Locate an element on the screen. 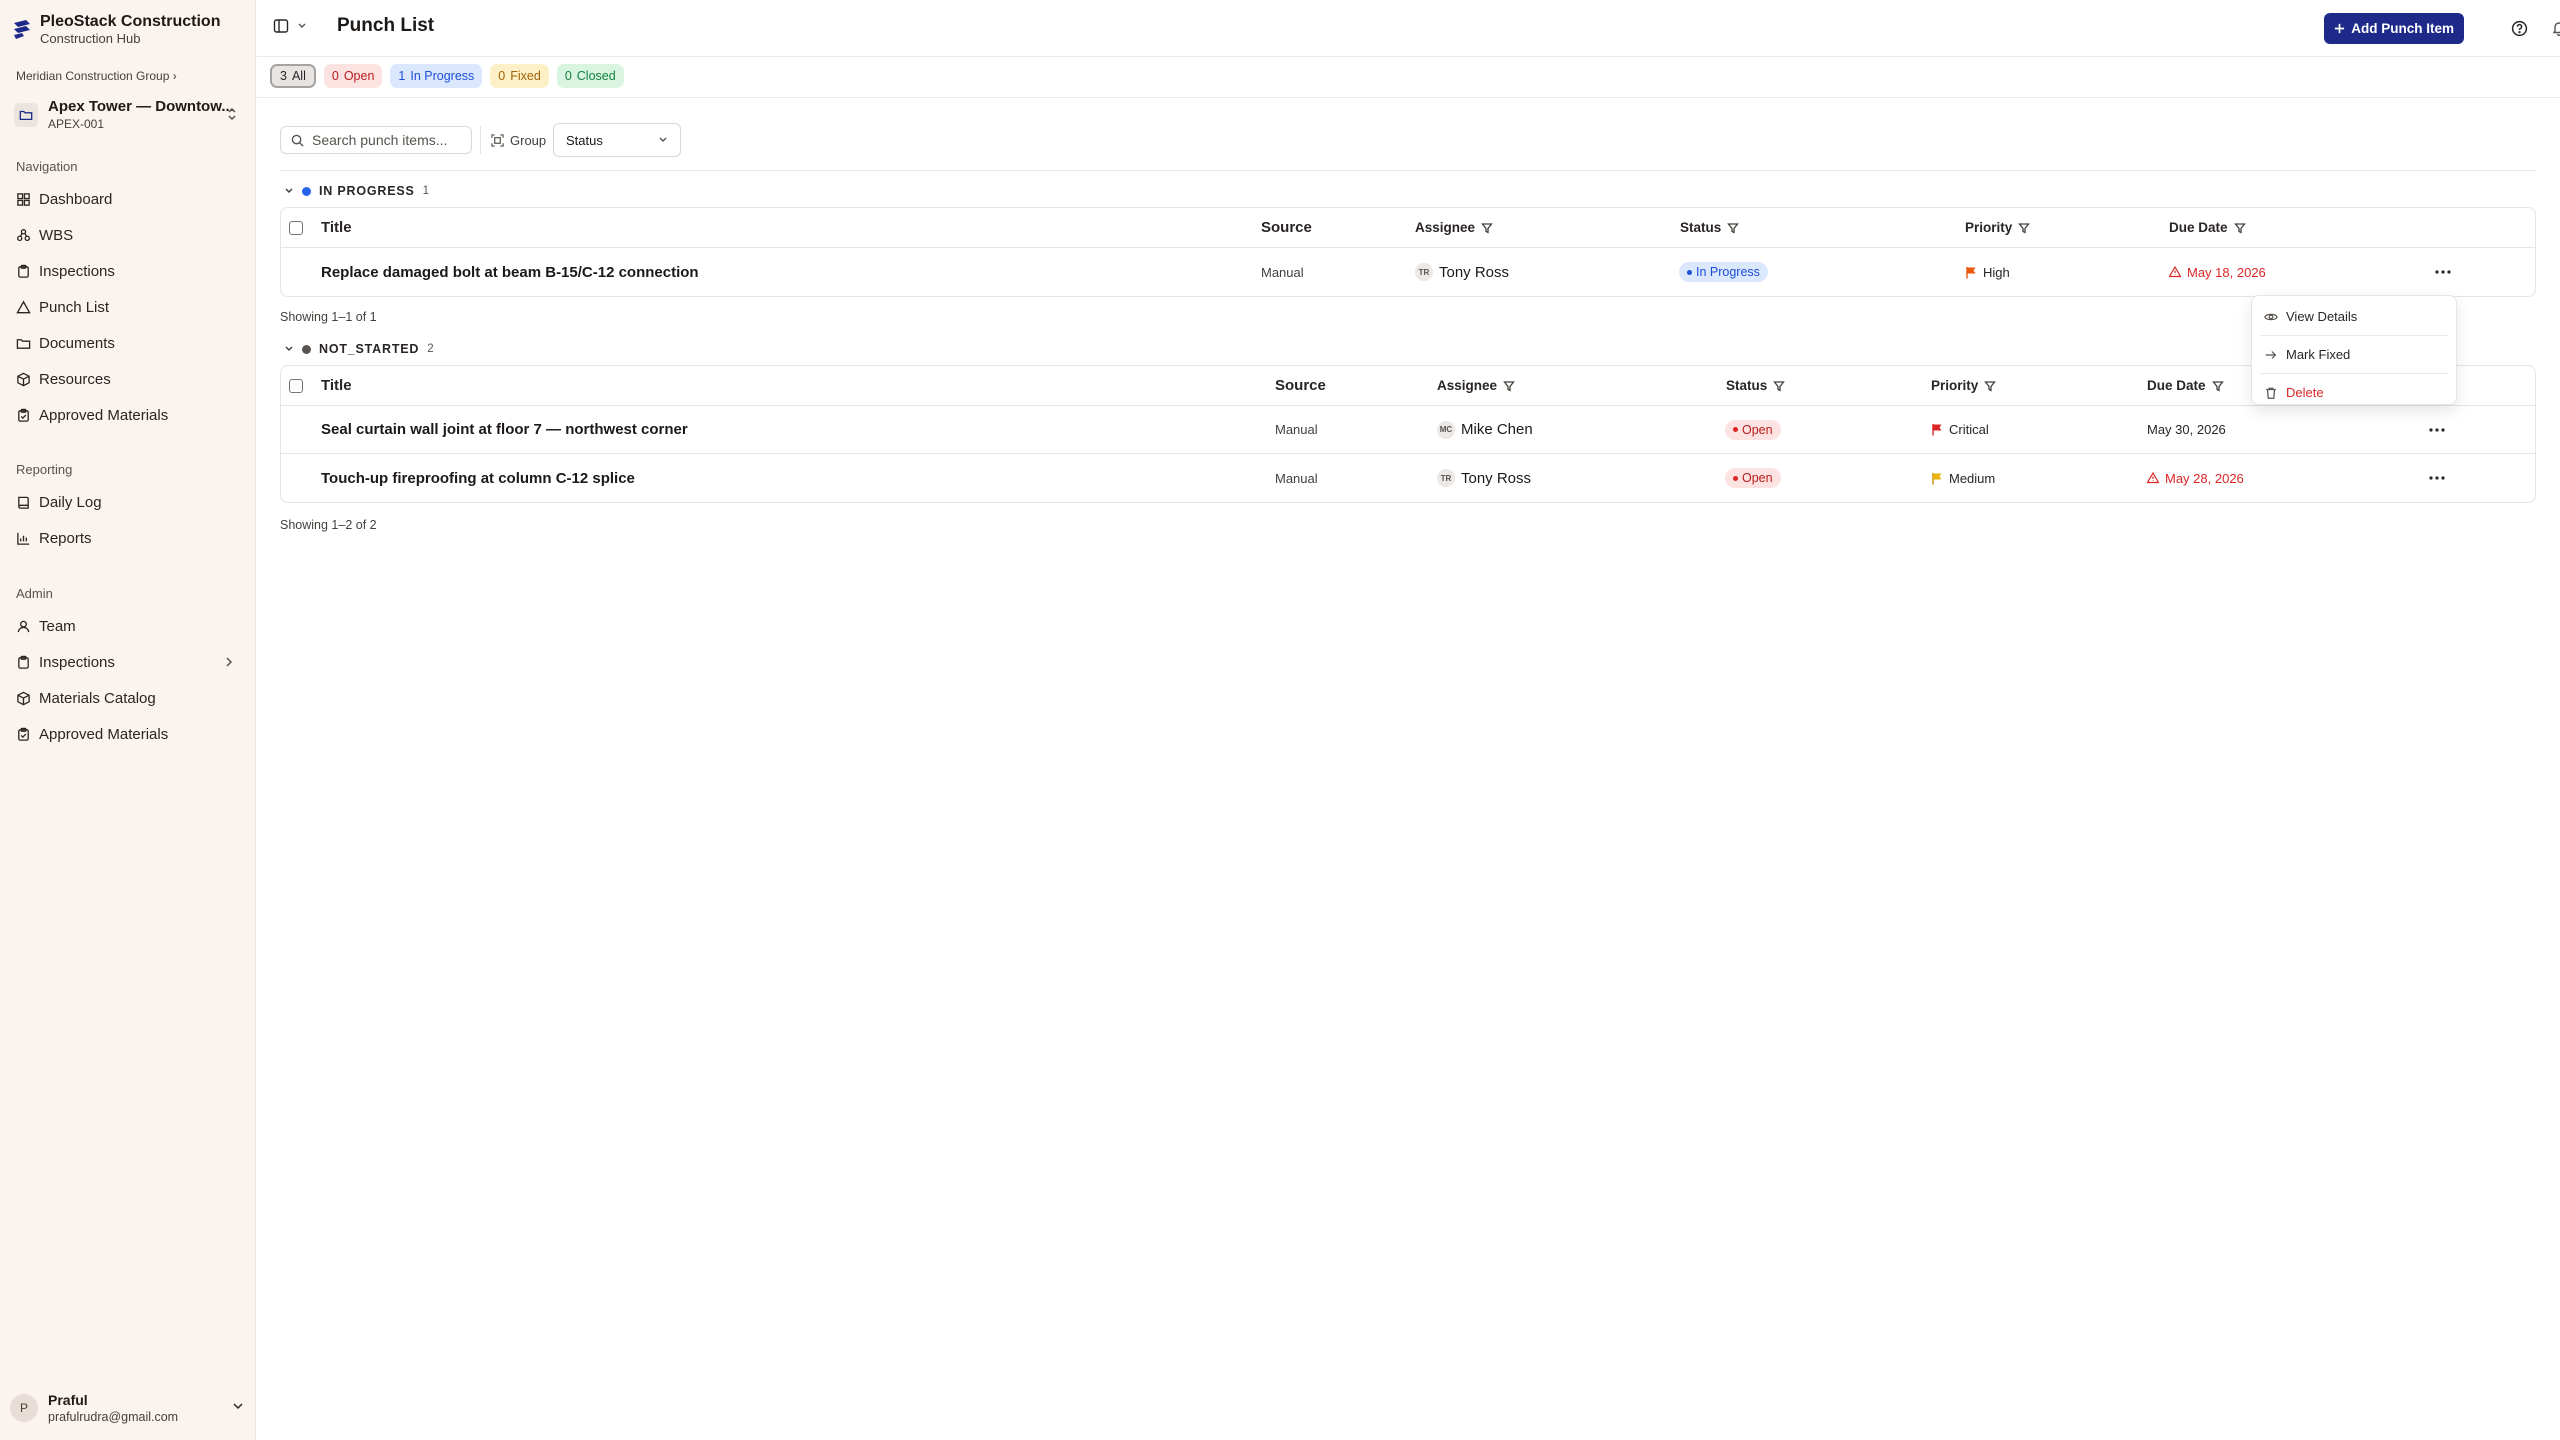 The image size is (2560, 1440). sidebar-item-label: Punch List is located at coordinates (74, 307).